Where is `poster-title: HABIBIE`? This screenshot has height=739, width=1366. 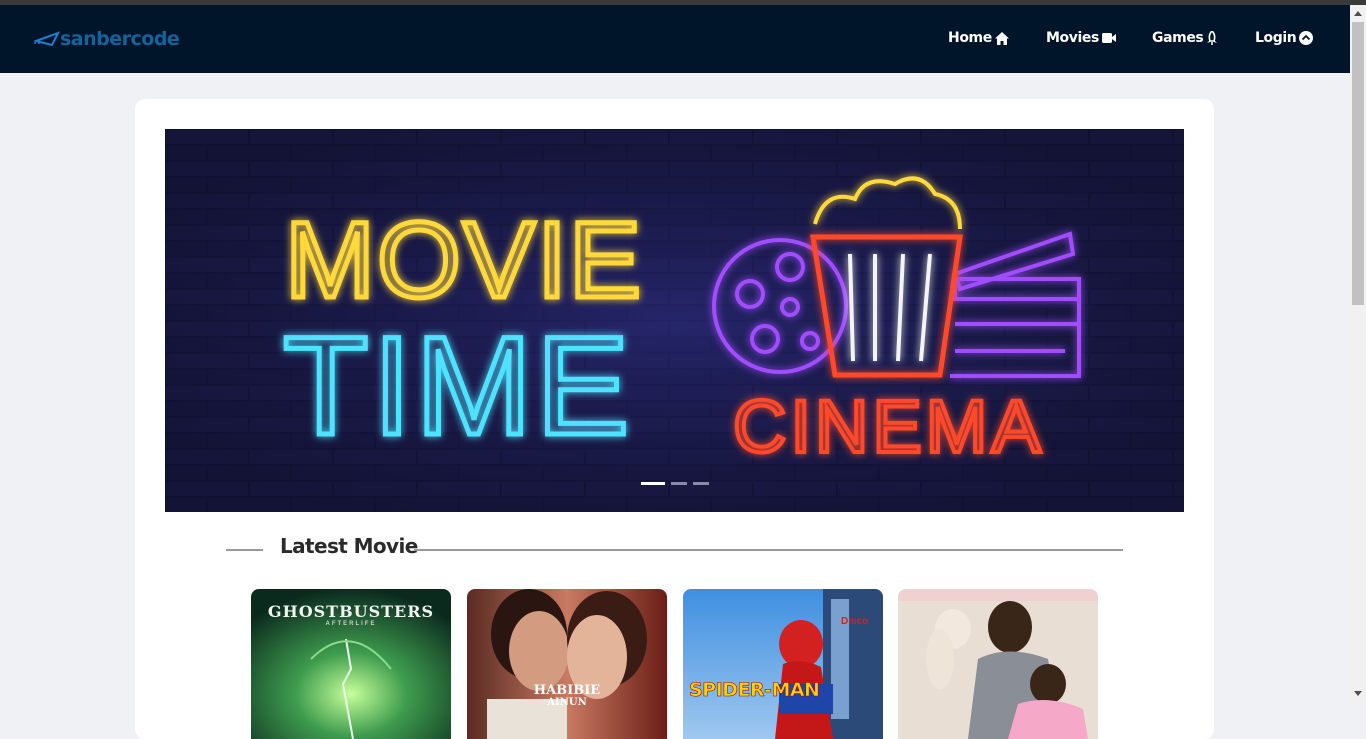 poster-title: HABIBIE is located at coordinates (567, 690).